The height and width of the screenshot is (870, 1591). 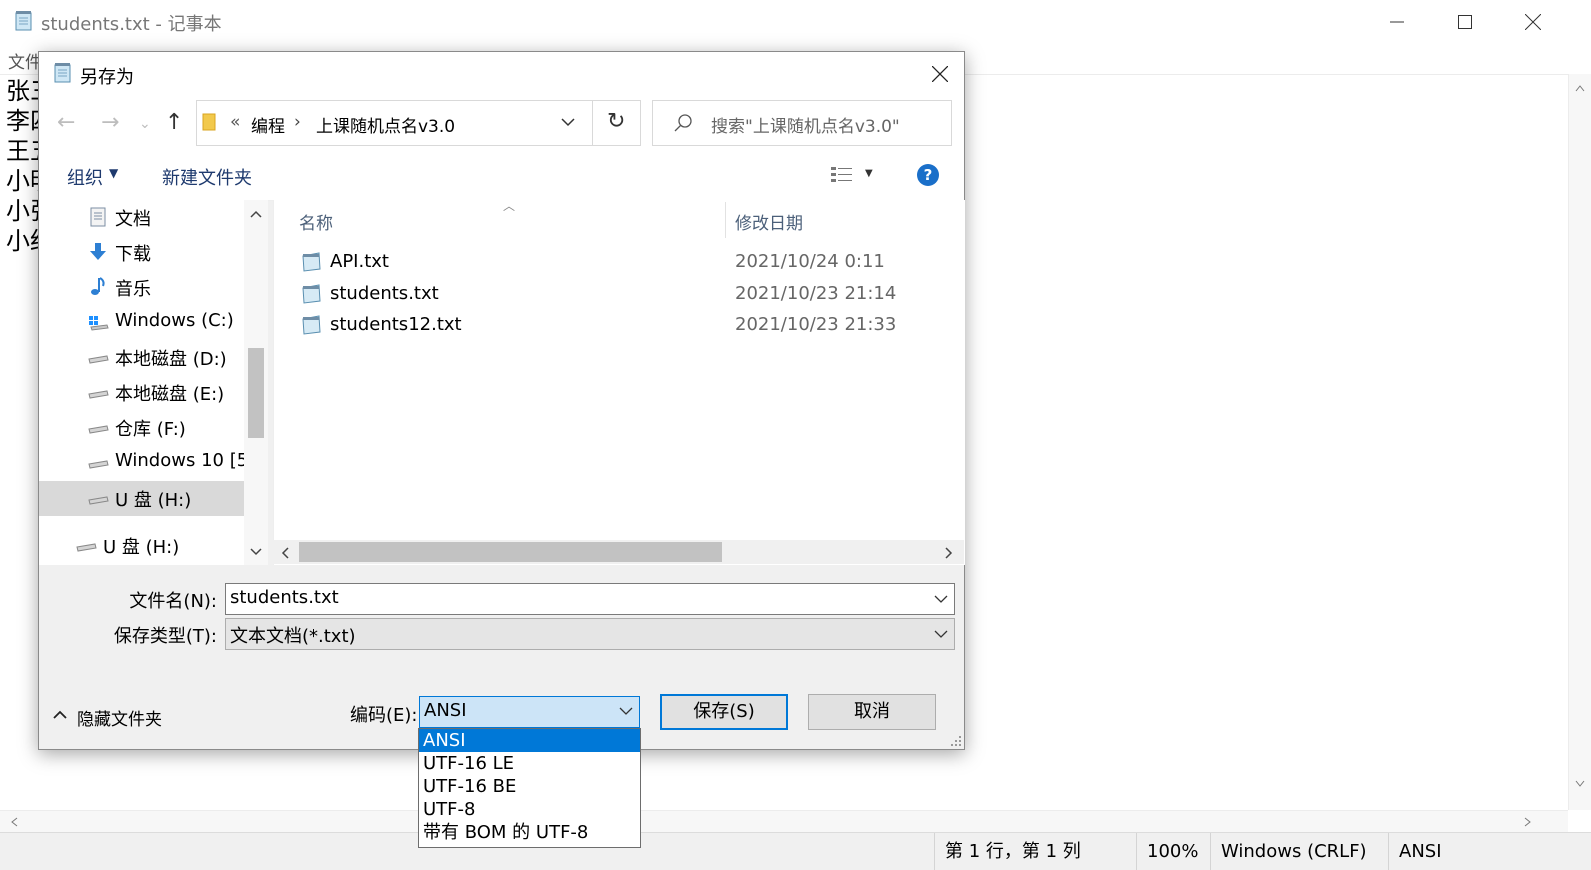 I want to click on status-bar: 第 1 行，第 1 列 100% Windows (CRLF) ANSI, so click(x=795, y=851).